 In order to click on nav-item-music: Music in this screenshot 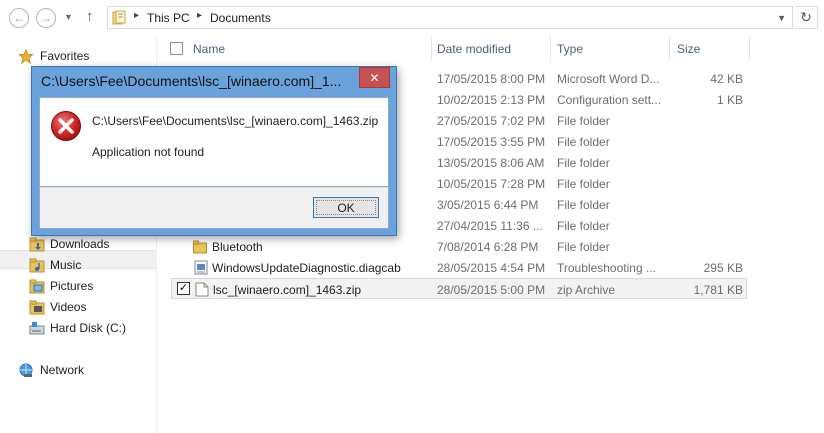, I will do `click(78, 265)`.